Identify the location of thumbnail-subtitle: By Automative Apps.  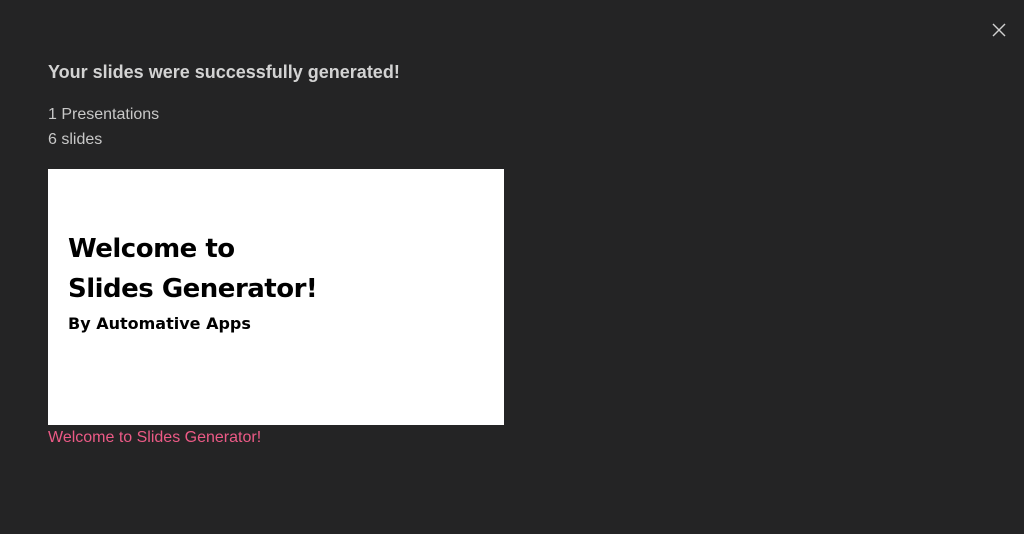
(159, 323).